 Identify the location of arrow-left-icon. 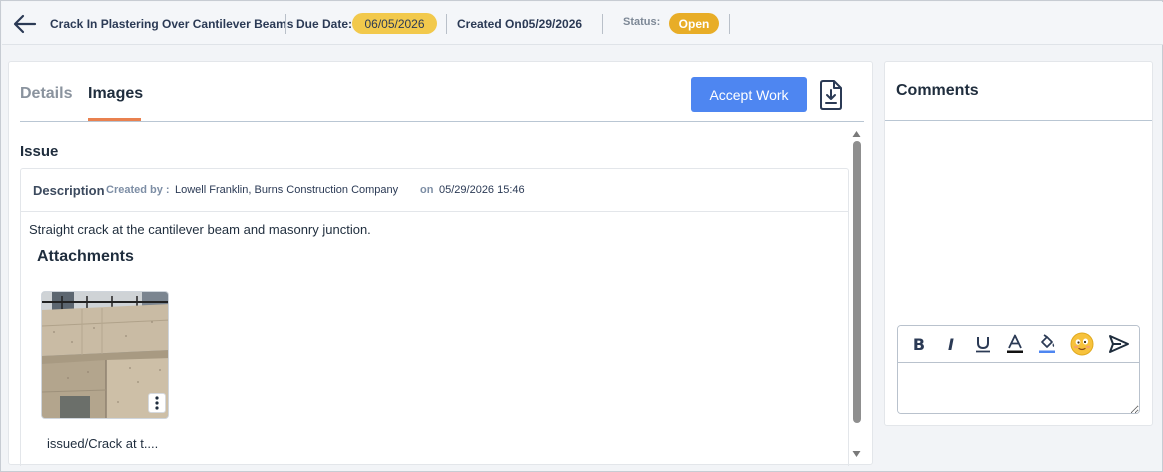
(25, 24).